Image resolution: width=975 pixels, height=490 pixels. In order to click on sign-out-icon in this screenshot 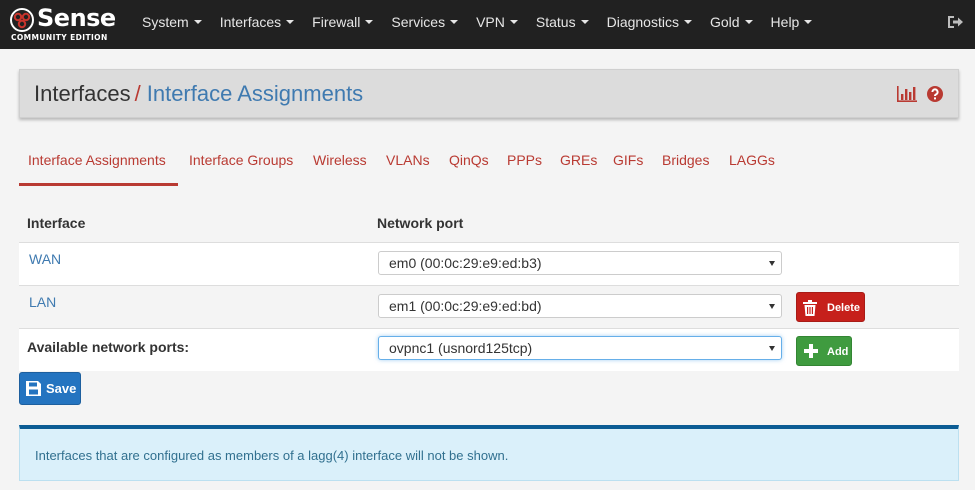, I will do `click(955, 22)`.